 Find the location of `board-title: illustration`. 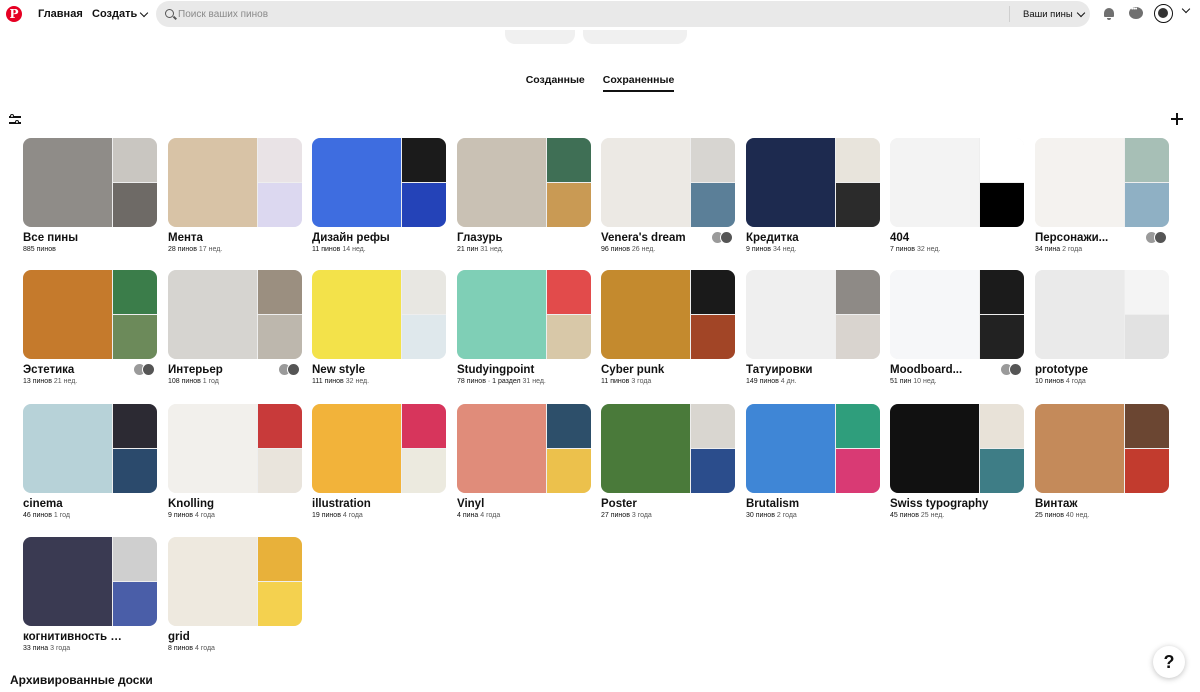

board-title: illustration is located at coordinates (364, 504).